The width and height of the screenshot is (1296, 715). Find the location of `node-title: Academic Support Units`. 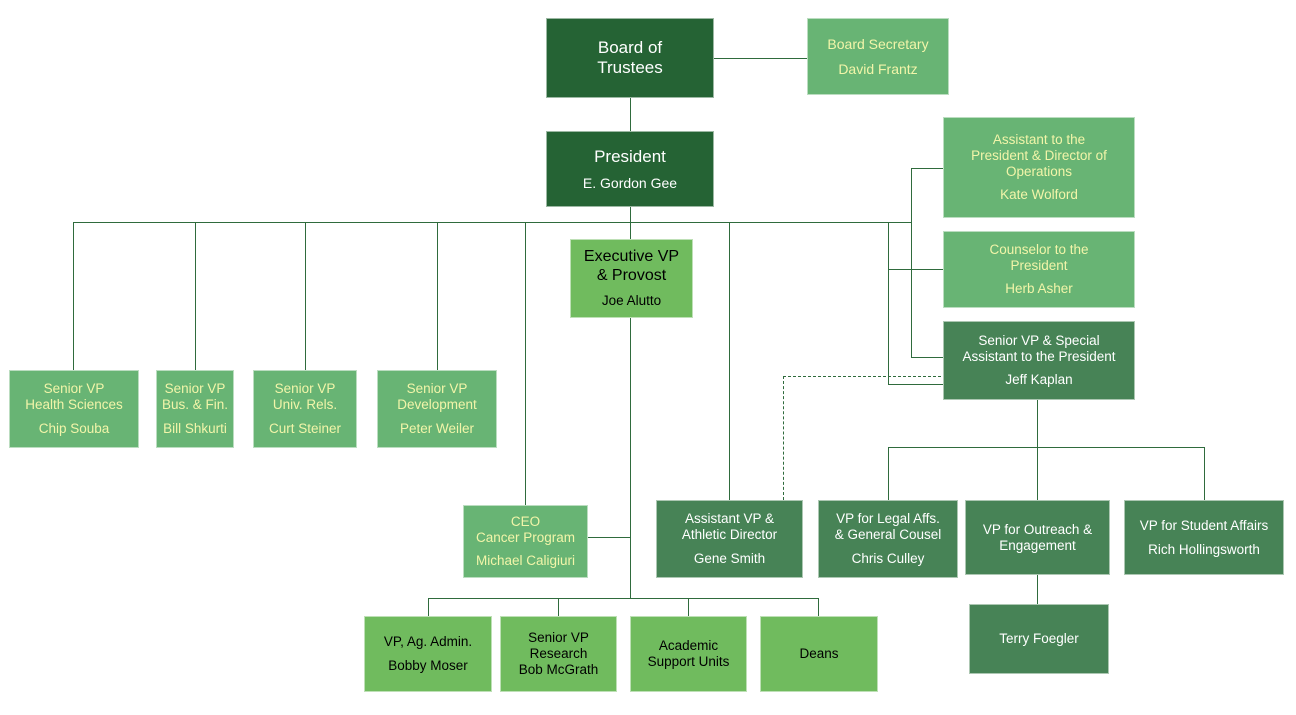

node-title: Academic Support Units is located at coordinates (688, 653).